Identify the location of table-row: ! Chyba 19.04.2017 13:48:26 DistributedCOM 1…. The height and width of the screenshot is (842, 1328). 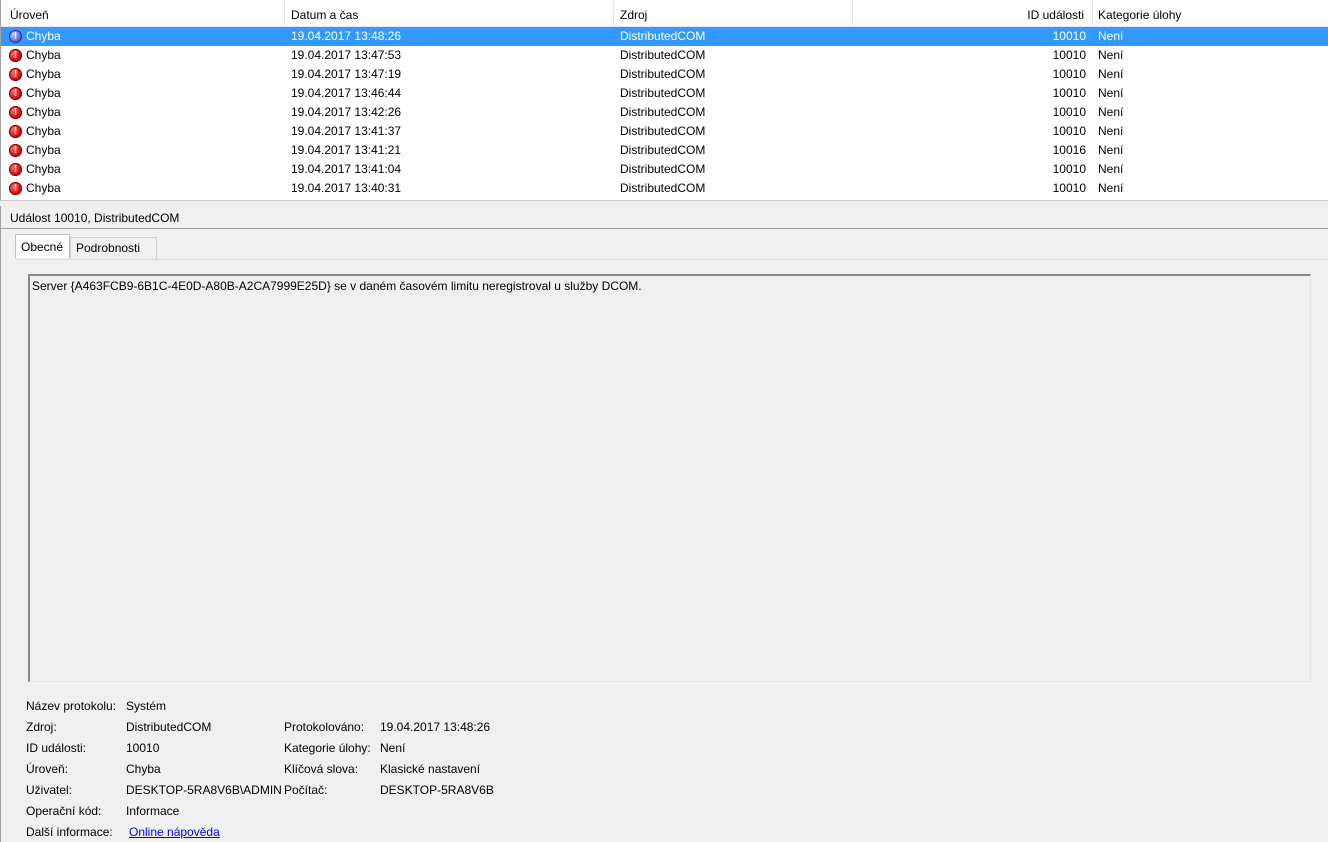
(664, 36).